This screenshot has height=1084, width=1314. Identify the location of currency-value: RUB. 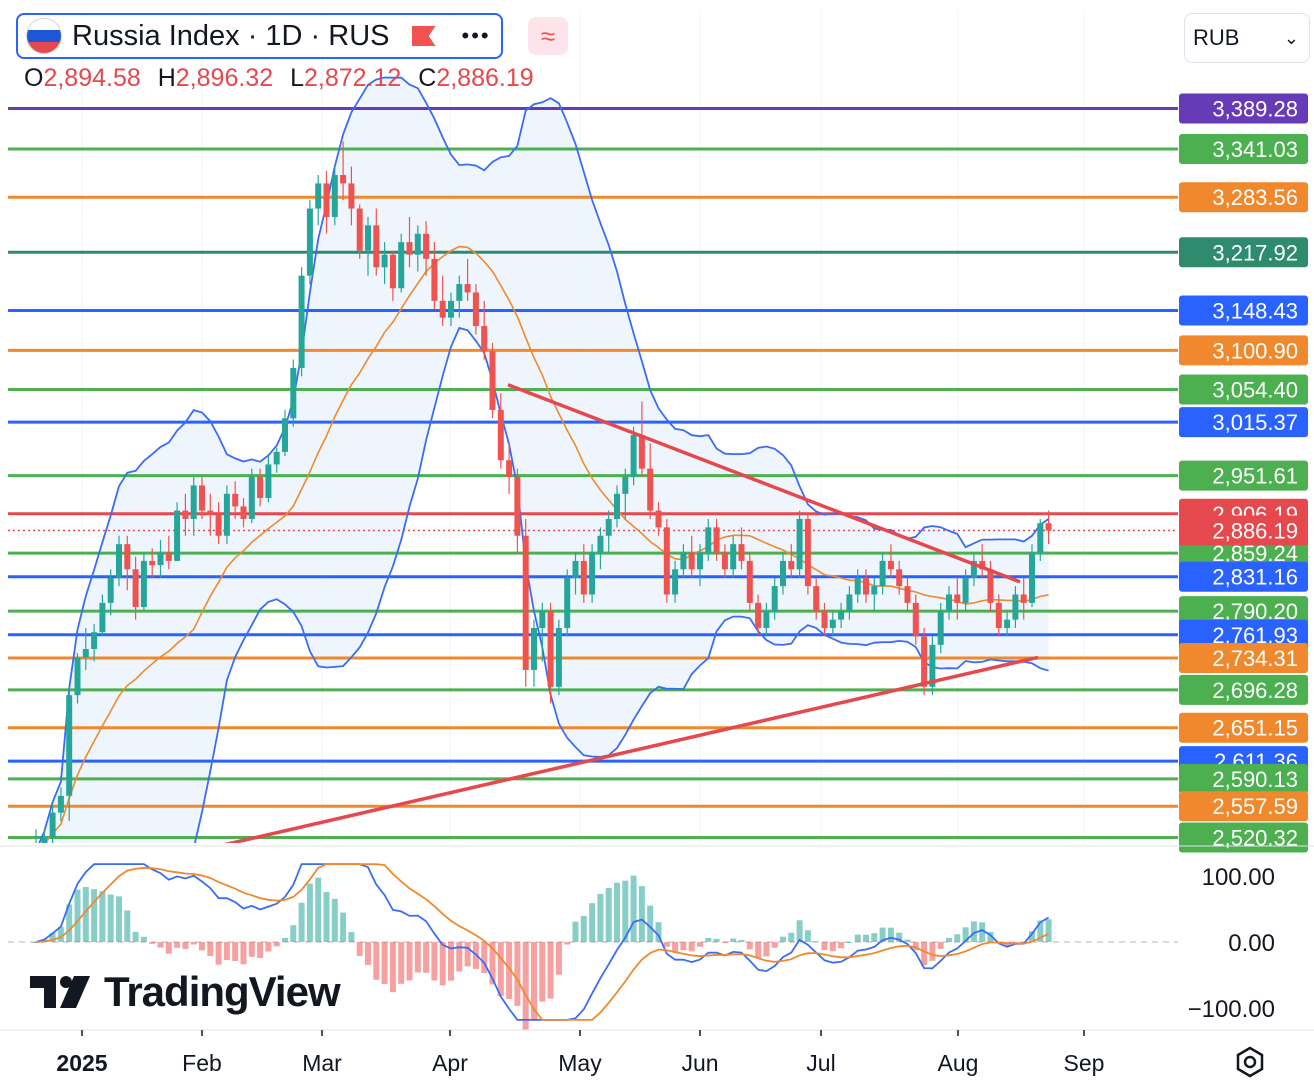
(1216, 37).